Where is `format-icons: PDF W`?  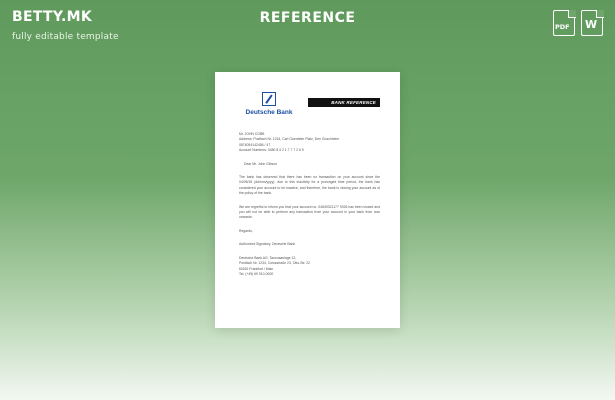 format-icons: PDF W is located at coordinates (578, 22).